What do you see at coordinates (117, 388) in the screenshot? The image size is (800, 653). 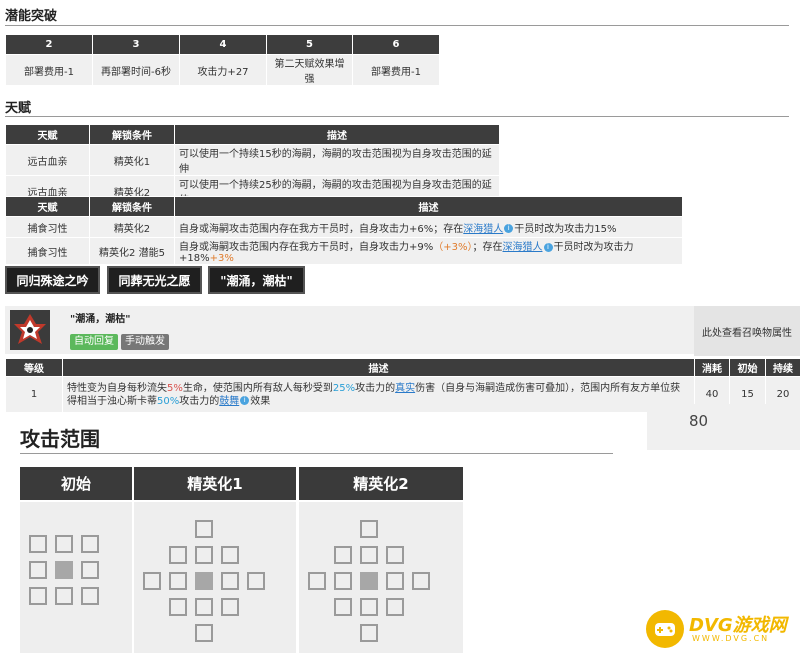 I see `skill-desc-text: 特性变为自身每秒流失` at bounding box center [117, 388].